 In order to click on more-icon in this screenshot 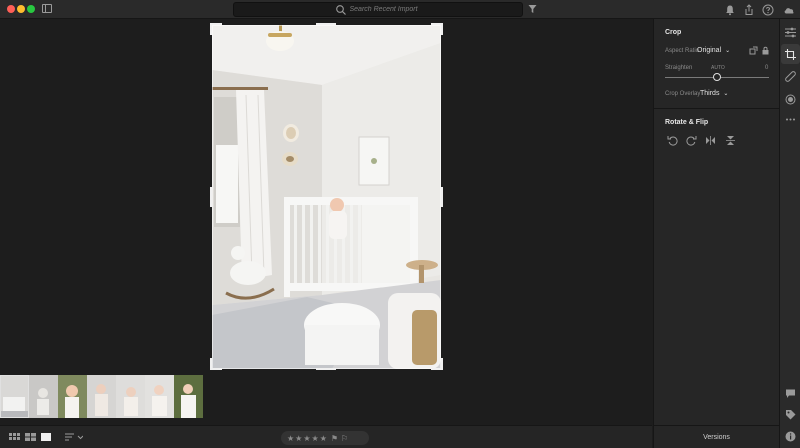, I will do `click(790, 119)`.